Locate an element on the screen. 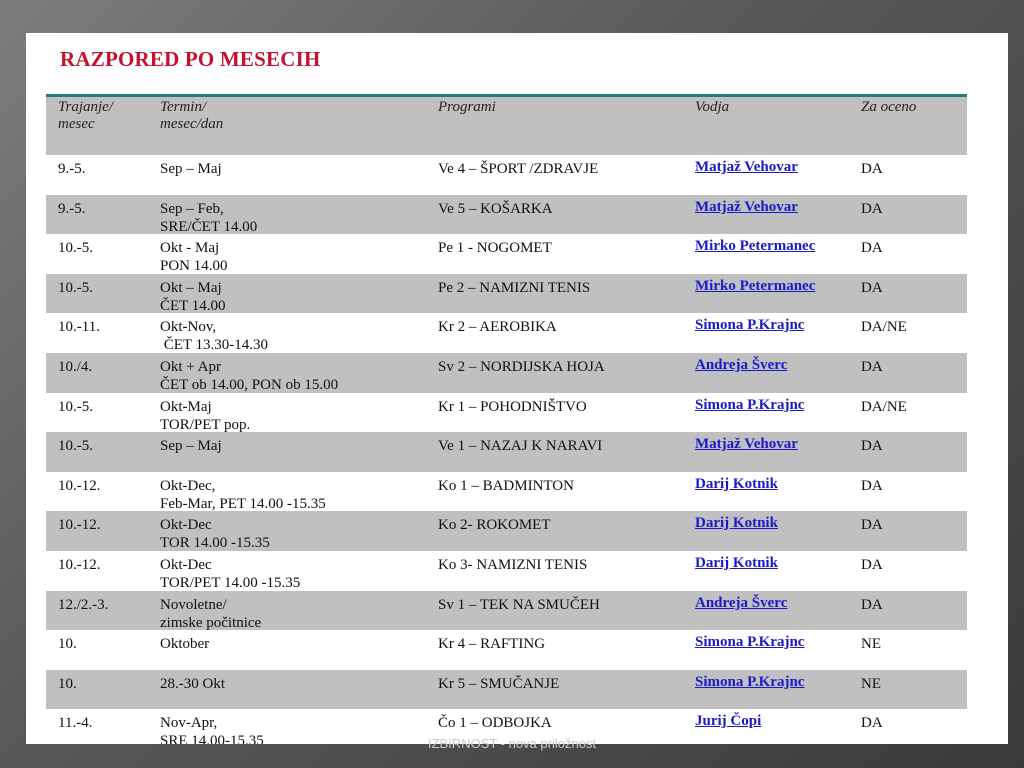 This screenshot has width=1024, height=768. header-duration: Trajanje/mesec is located at coordinates (86, 115).